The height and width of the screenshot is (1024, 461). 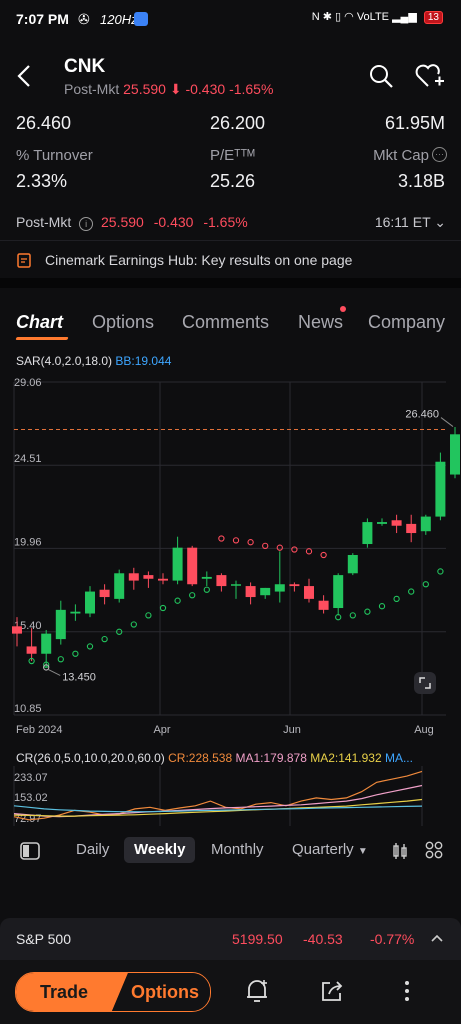 I want to click on period-quarterly: Quarterly ▼, so click(x=330, y=850).